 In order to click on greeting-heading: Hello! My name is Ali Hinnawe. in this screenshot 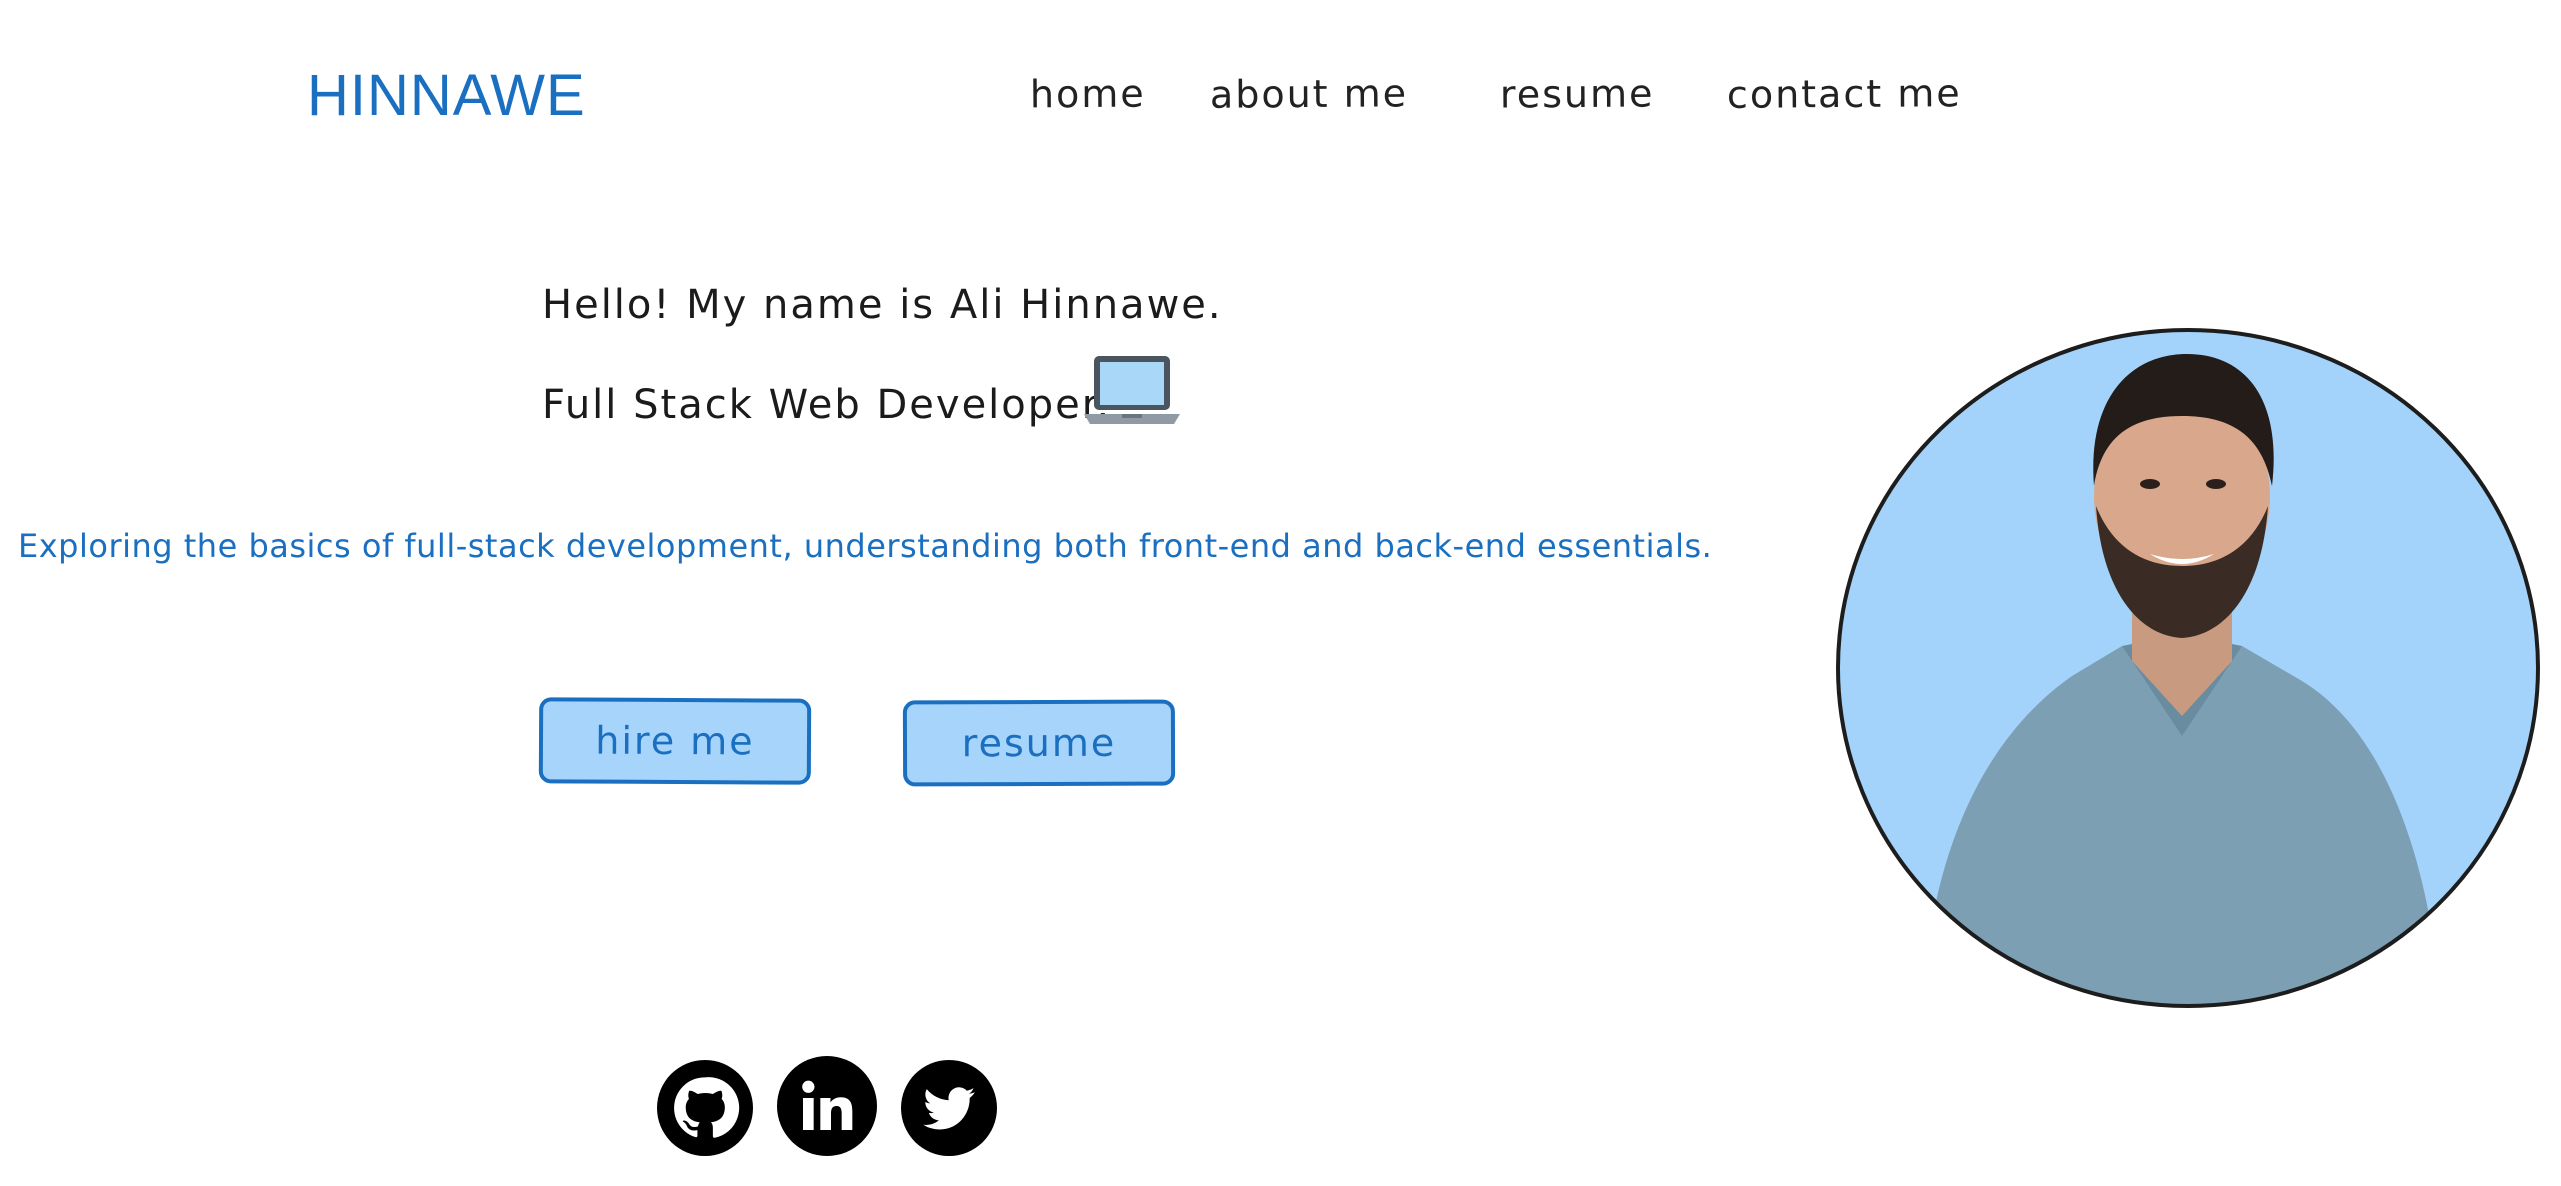, I will do `click(882, 305)`.